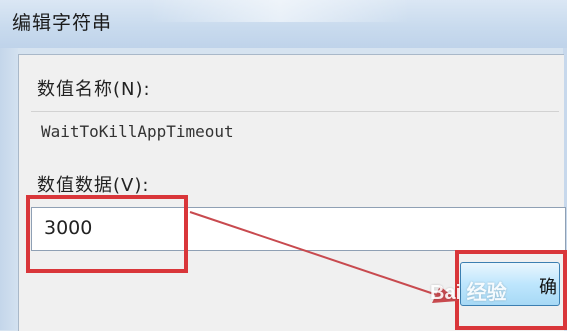 This screenshot has height=331, width=567. I want to click on arrow-line, so click(315, 254).